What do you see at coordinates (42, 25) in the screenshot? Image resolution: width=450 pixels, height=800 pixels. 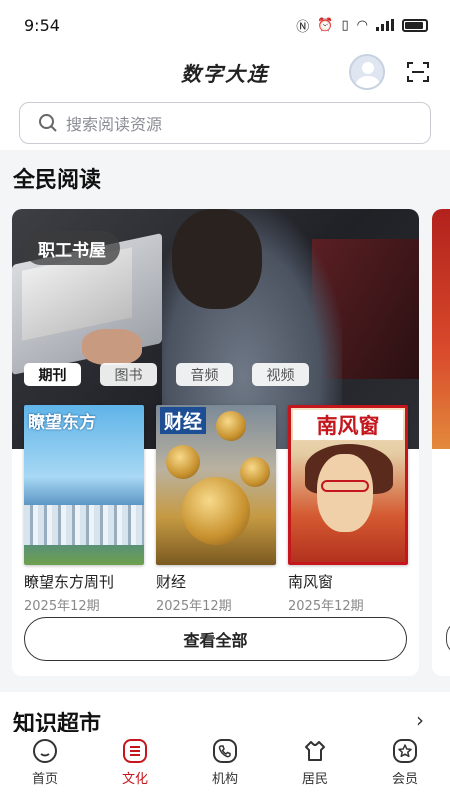 I see `status-time: 9:54` at bounding box center [42, 25].